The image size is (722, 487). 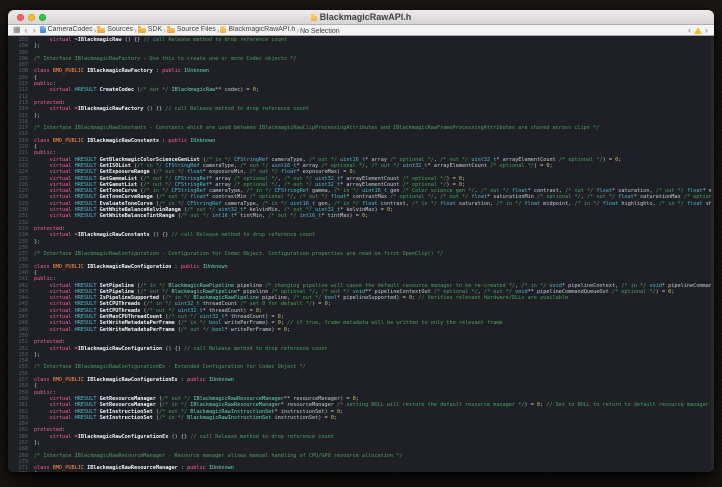 I want to click on zoom-button, so click(x=42, y=17).